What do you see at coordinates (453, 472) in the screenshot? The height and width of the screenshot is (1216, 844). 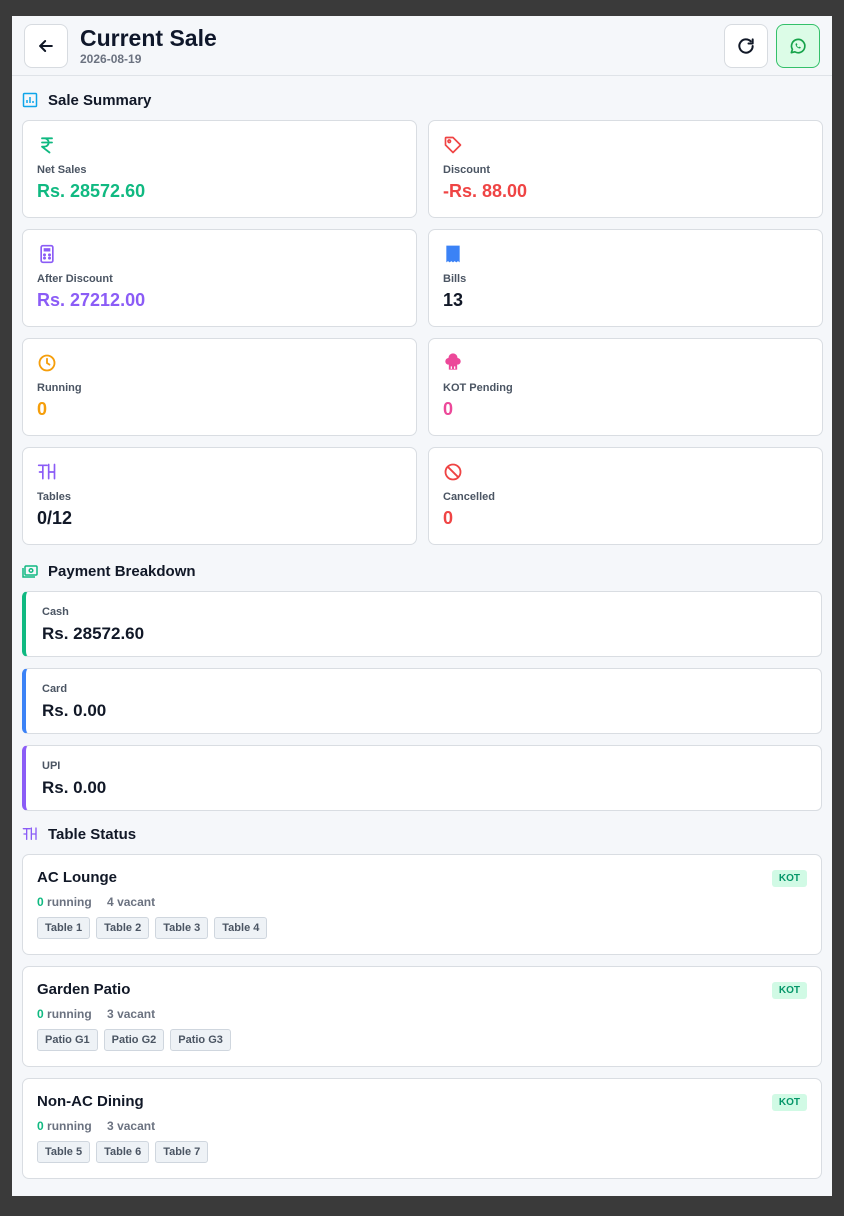 I see `ban-icon` at bounding box center [453, 472].